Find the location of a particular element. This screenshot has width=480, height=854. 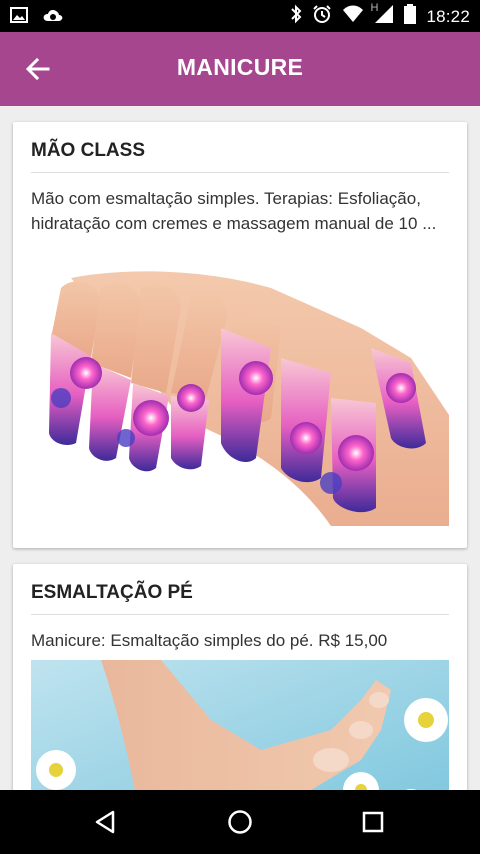

nav-back-button is located at coordinates (106, 822).